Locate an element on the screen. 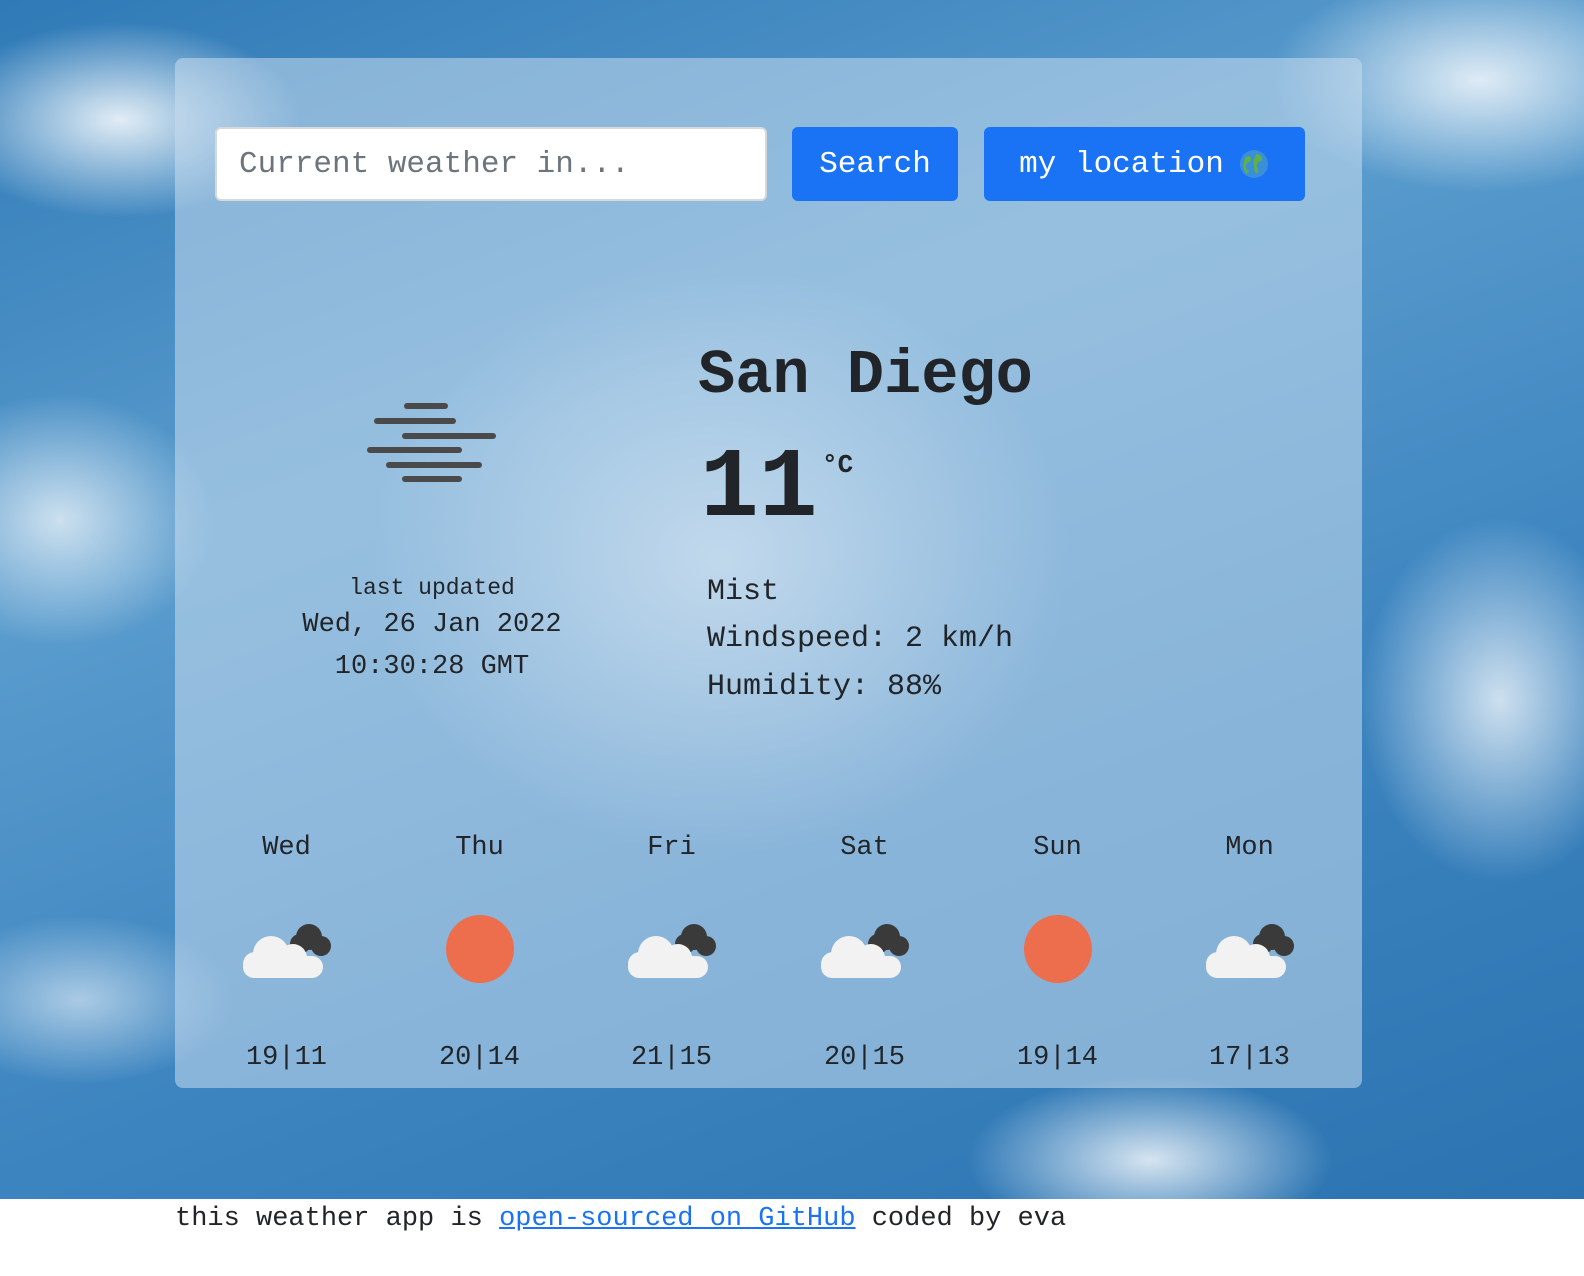 The height and width of the screenshot is (1276, 1584). forecast-day: Thu 20|14 is located at coordinates (479, 953).